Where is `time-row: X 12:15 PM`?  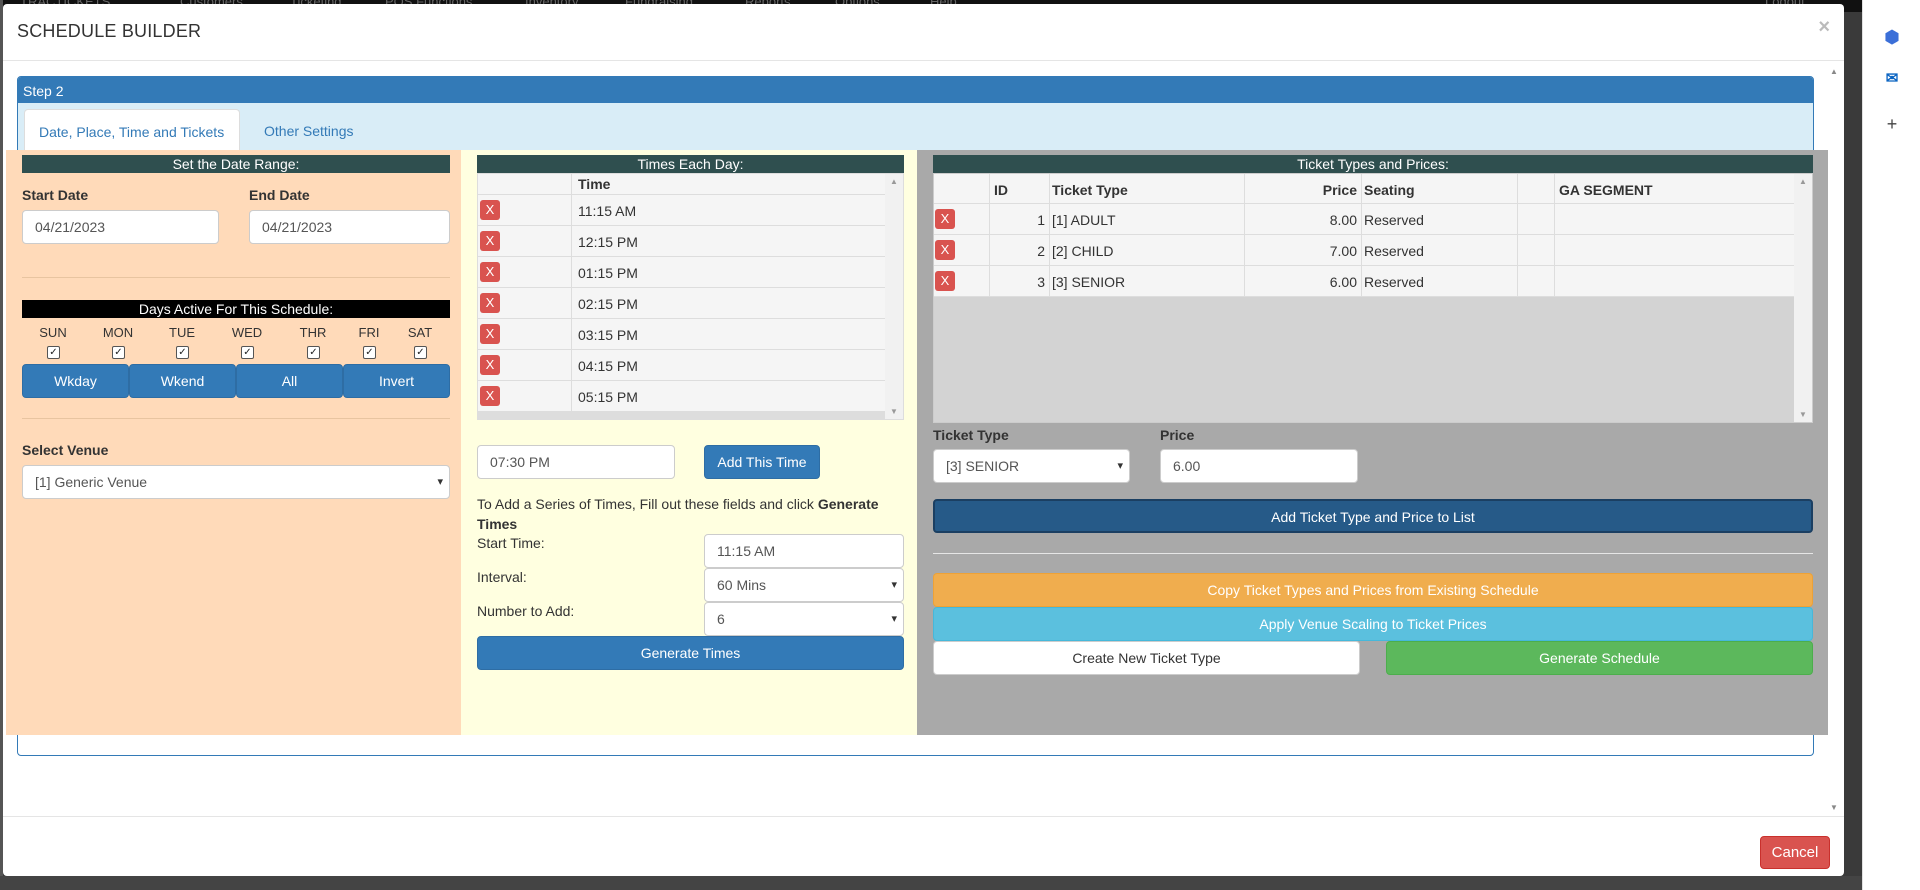 time-row: X 12:15 PM is located at coordinates (682, 241).